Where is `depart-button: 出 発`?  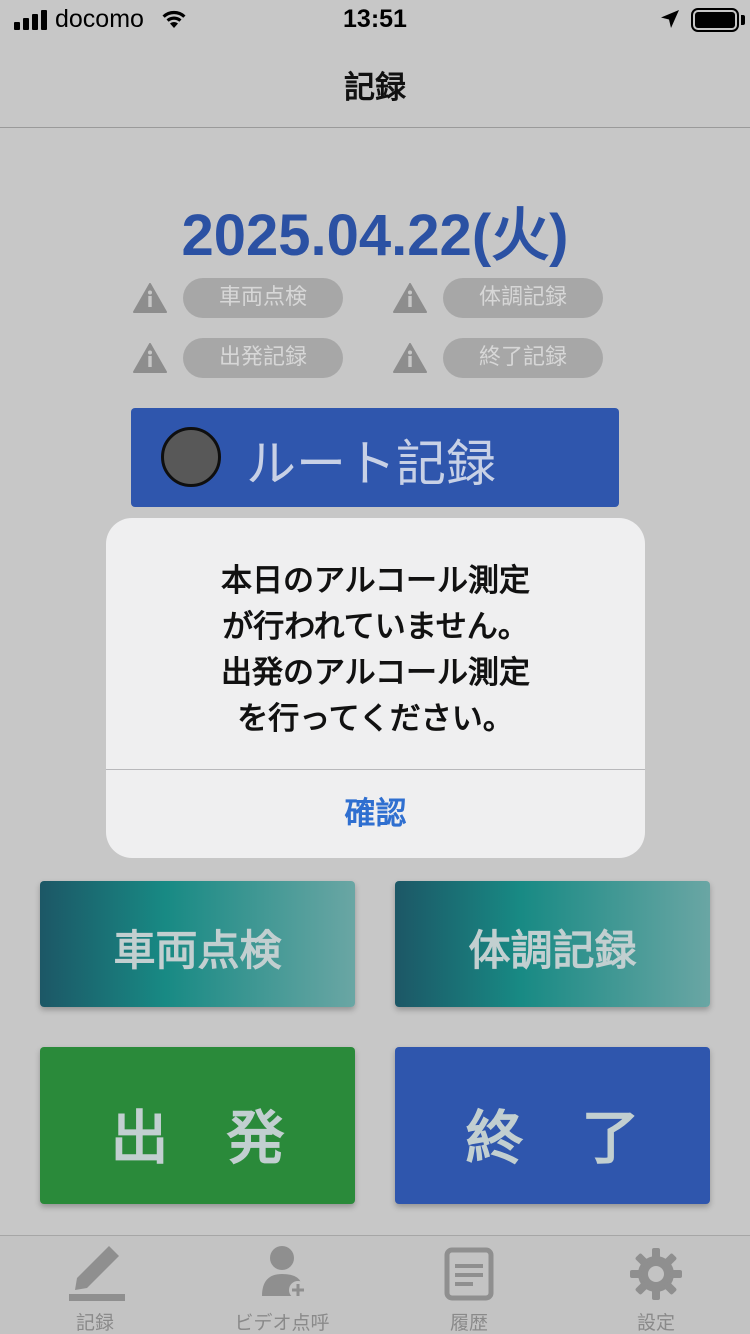
depart-button: 出 発 is located at coordinates (197, 1125).